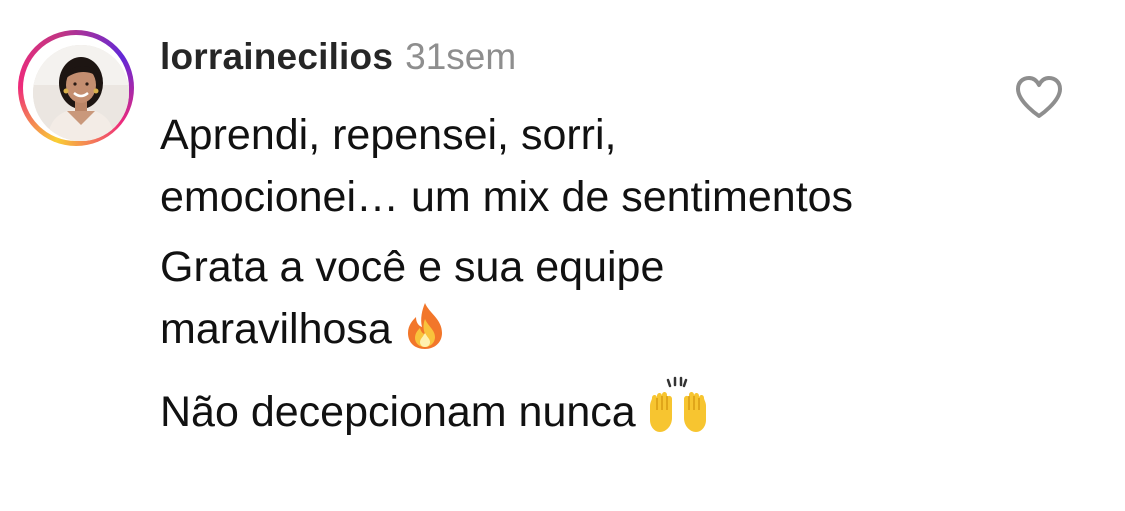 The height and width of the screenshot is (511, 1125). I want to click on username-link: lorrainecilios, so click(276, 57).